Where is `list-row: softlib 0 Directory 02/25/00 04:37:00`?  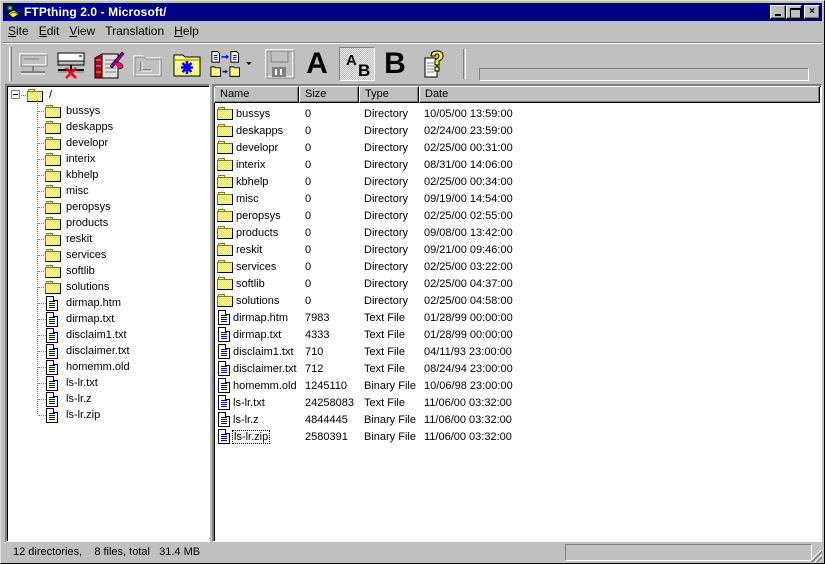
list-row: softlib 0 Directory 02/25/00 04:37:00 is located at coordinates (517, 283).